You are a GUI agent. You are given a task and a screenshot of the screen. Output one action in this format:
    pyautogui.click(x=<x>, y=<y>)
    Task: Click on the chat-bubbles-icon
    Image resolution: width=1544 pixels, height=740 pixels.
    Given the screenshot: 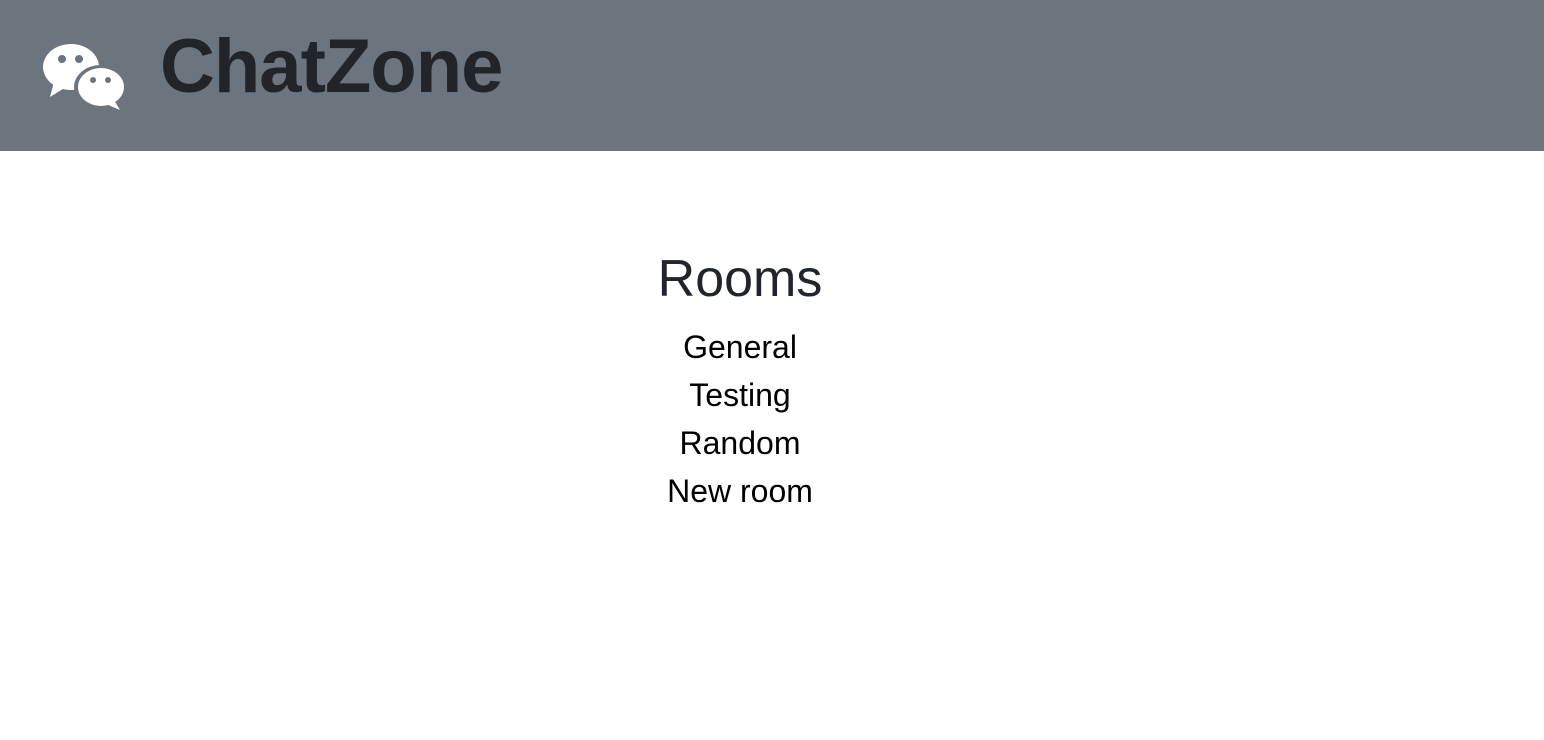 What is the action you would take?
    pyautogui.click(x=84, y=77)
    